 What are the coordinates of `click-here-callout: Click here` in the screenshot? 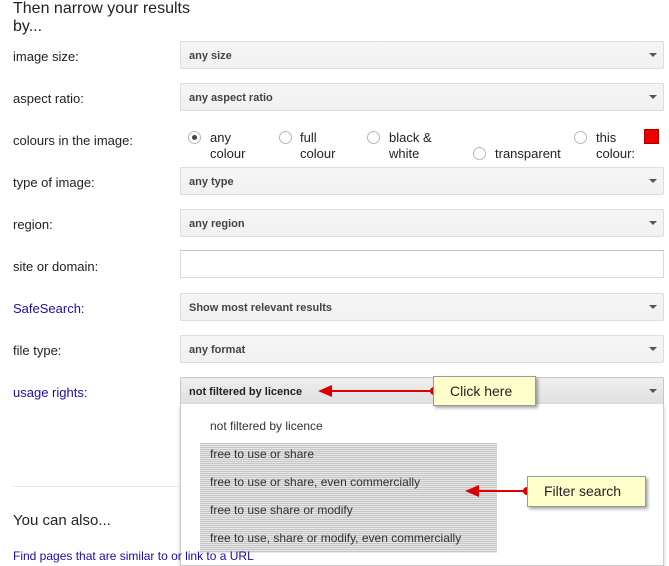 It's located at (484, 391).